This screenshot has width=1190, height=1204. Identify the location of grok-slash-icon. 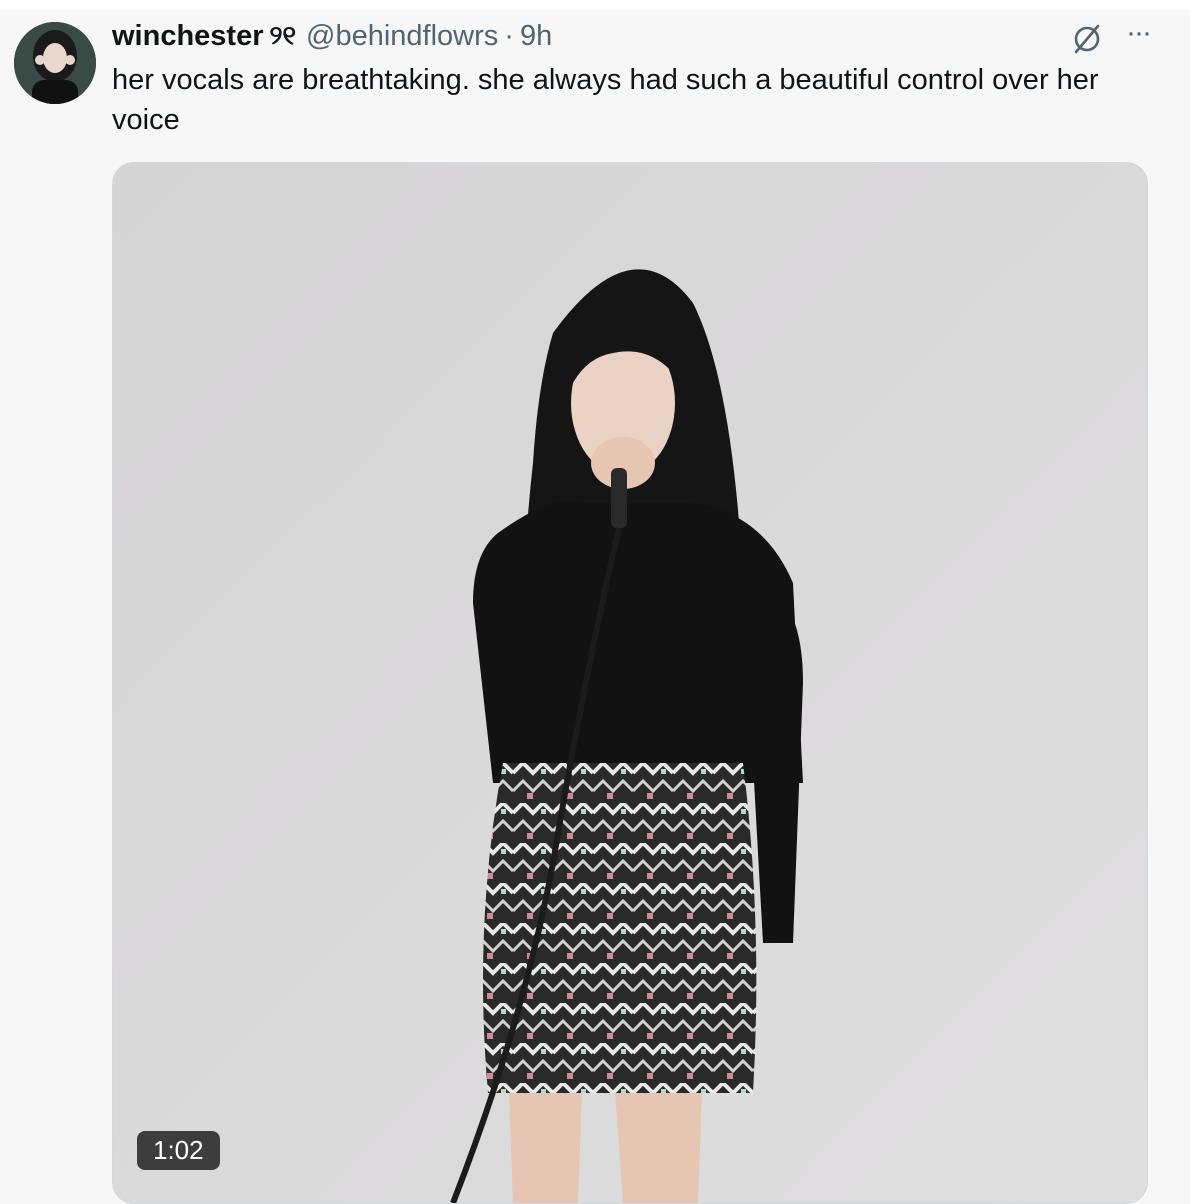
(1087, 39).